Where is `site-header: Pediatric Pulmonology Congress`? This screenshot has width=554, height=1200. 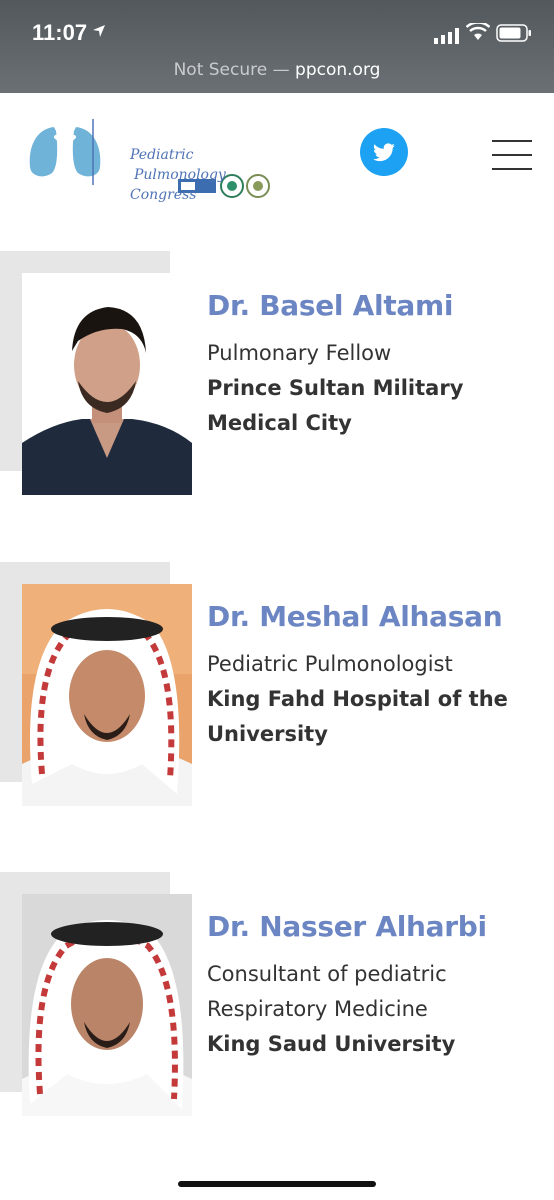
site-header: Pediatric Pulmonology Congress is located at coordinates (277, 158).